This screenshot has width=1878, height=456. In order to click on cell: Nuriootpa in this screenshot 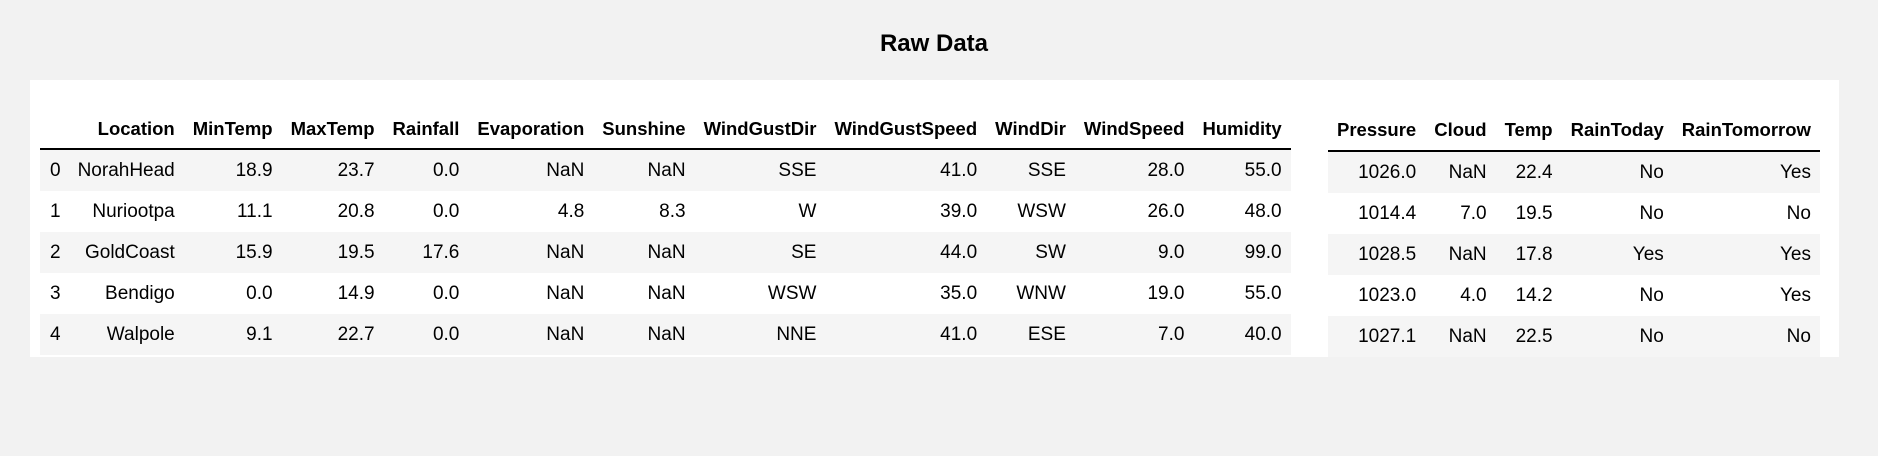, I will do `click(126, 211)`.